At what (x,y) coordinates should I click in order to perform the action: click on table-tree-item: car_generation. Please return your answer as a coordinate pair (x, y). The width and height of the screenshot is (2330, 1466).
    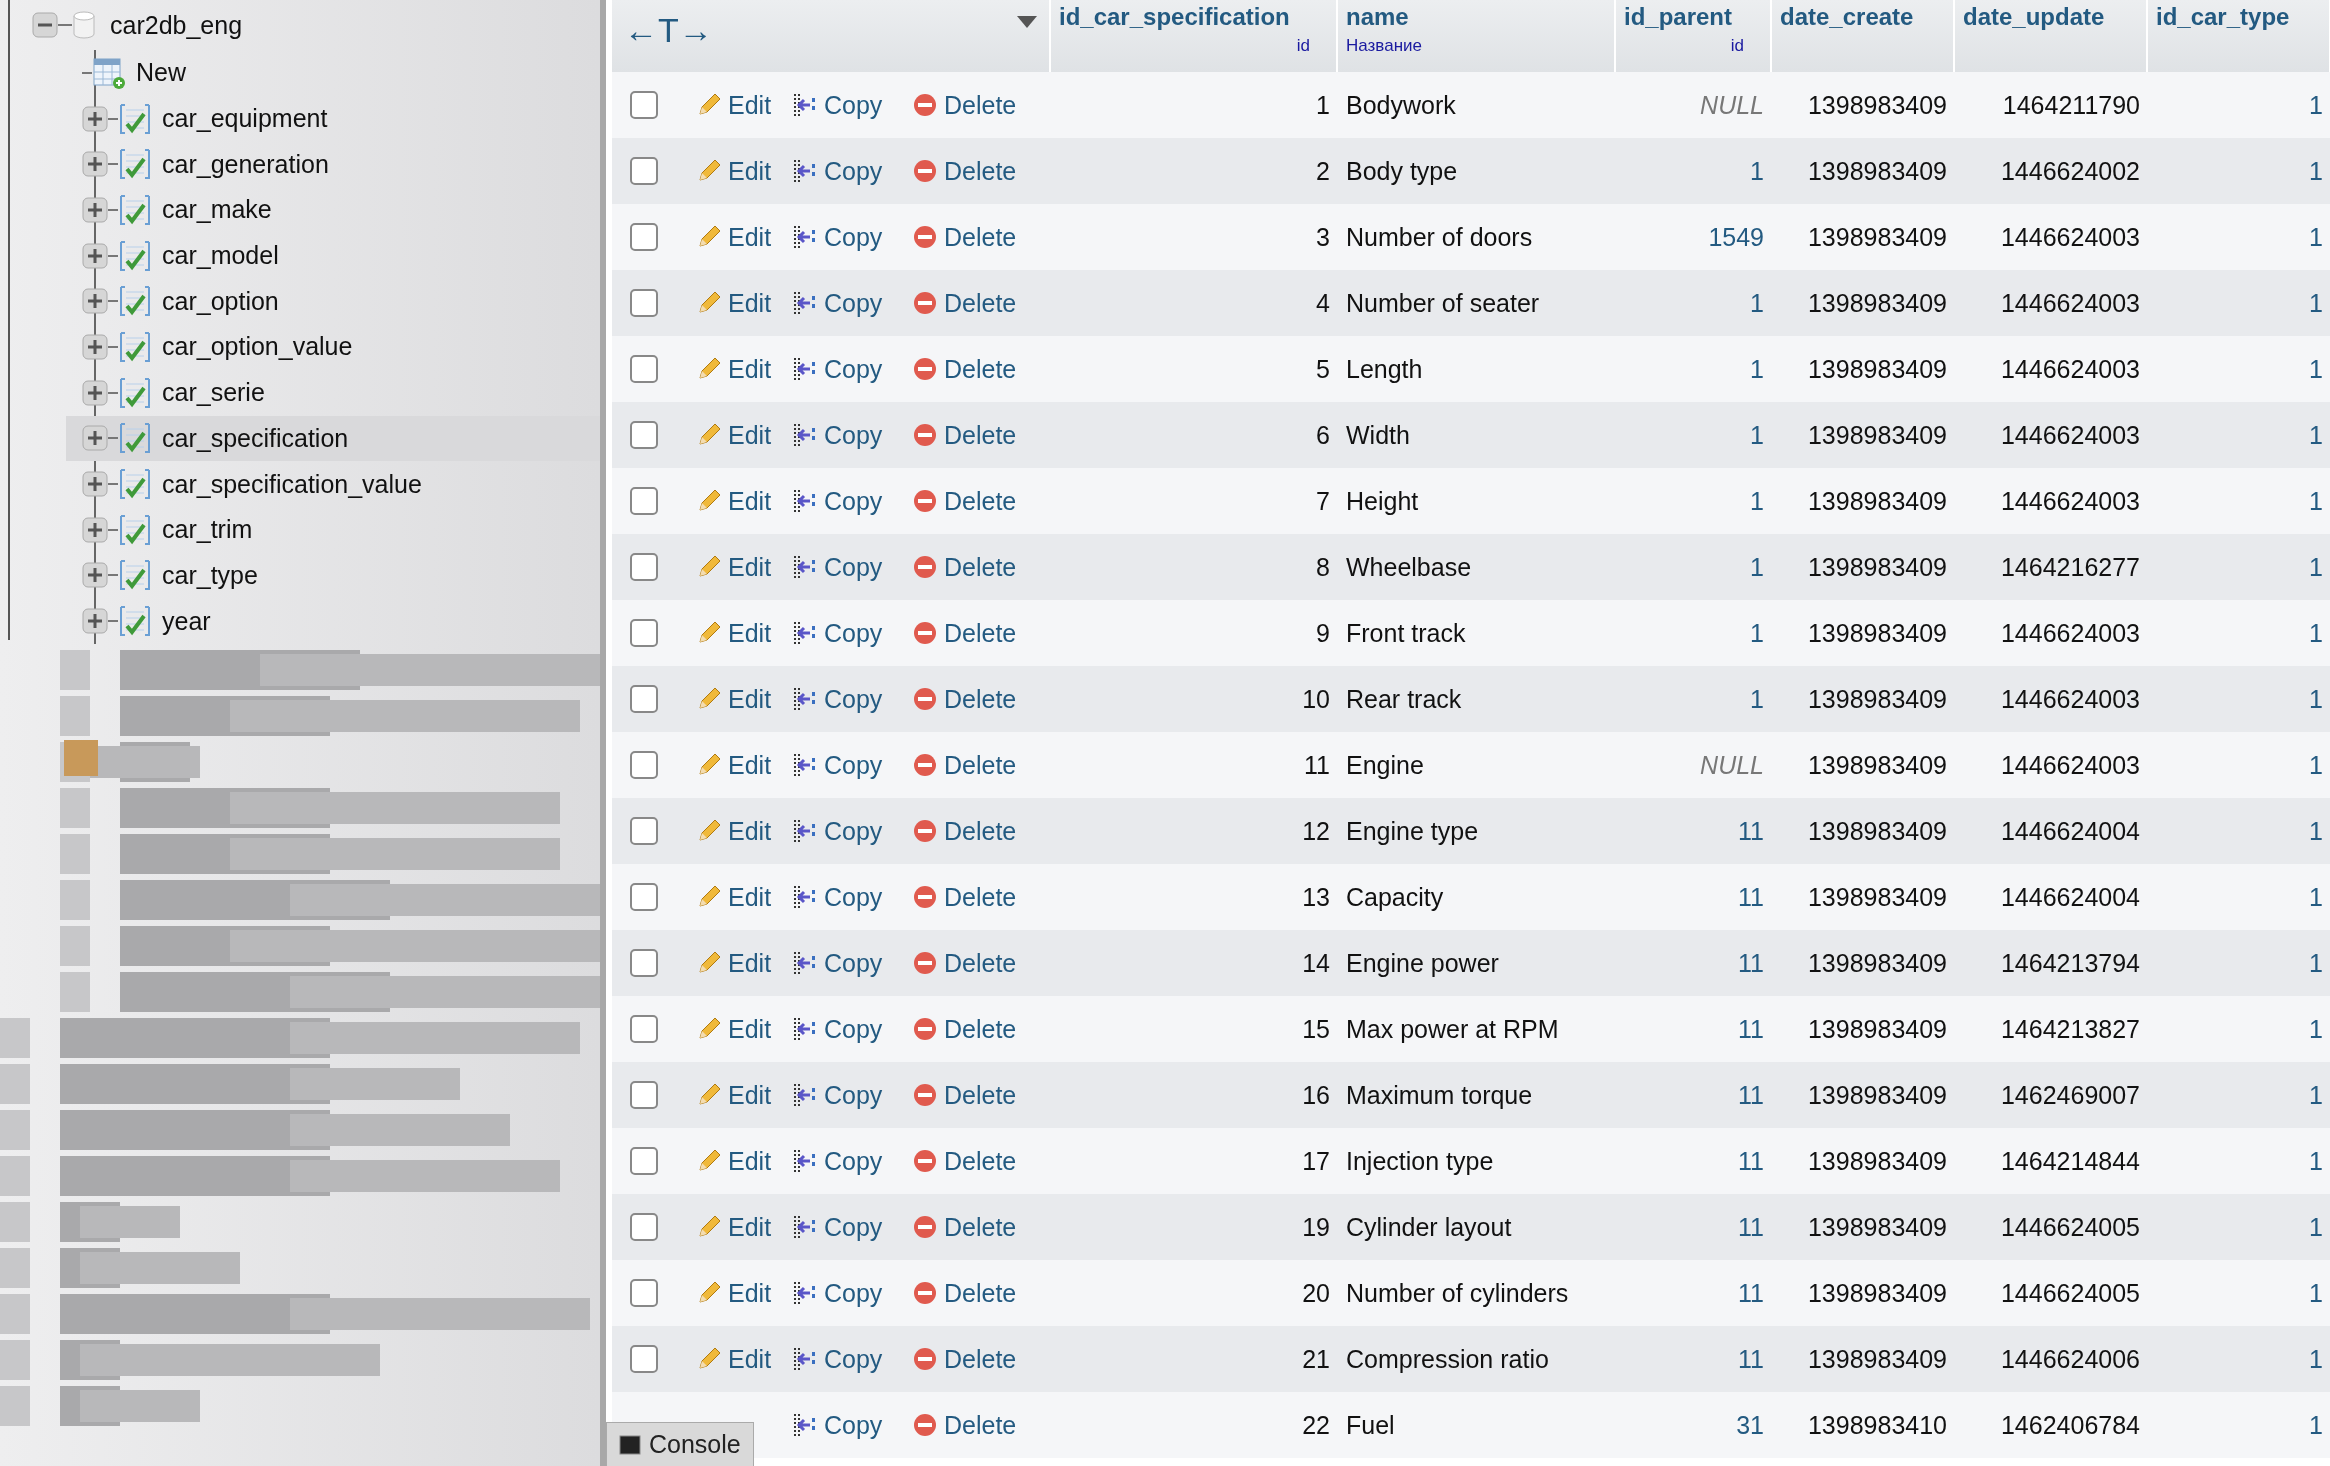
    Looking at the image, I should click on (341, 164).